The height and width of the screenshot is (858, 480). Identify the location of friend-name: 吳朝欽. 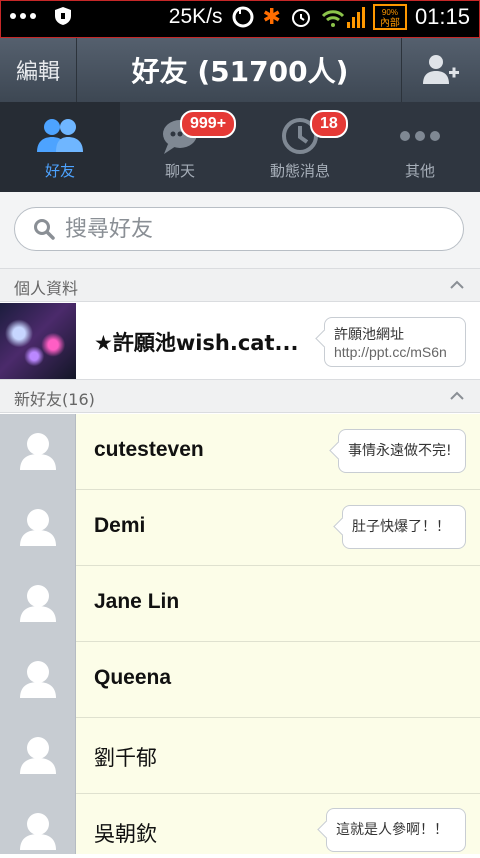
(125, 834).